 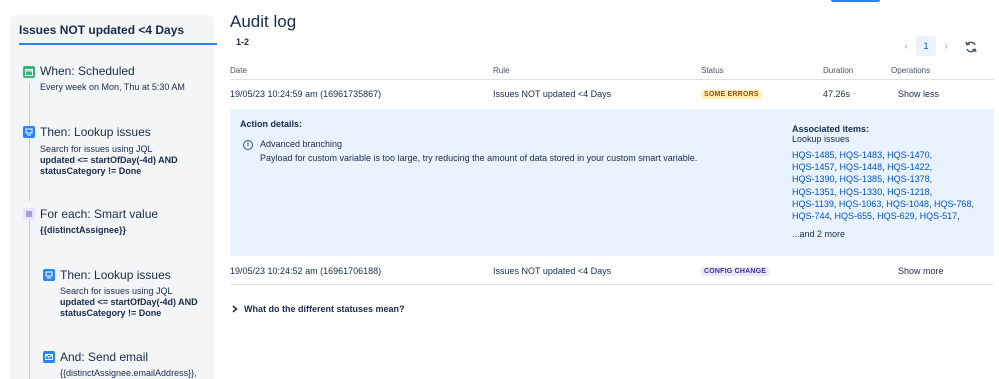 What do you see at coordinates (243, 42) in the screenshot?
I see `result-range: 1-2` at bounding box center [243, 42].